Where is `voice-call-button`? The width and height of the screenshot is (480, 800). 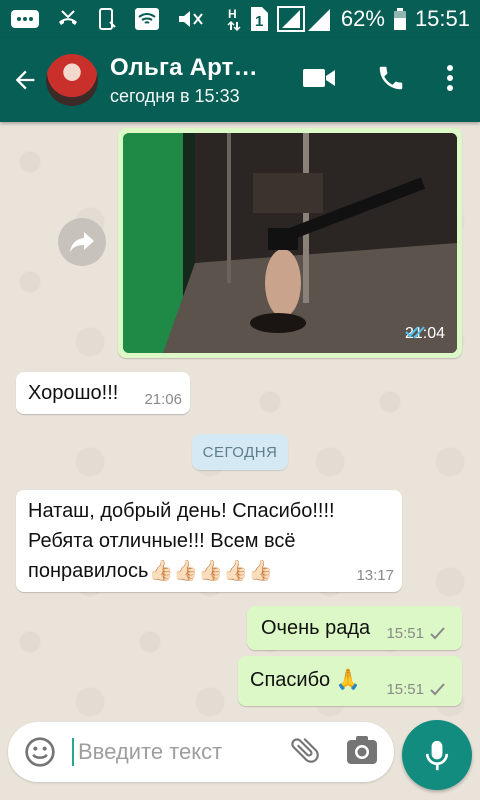
voice-call-button is located at coordinates (391, 80).